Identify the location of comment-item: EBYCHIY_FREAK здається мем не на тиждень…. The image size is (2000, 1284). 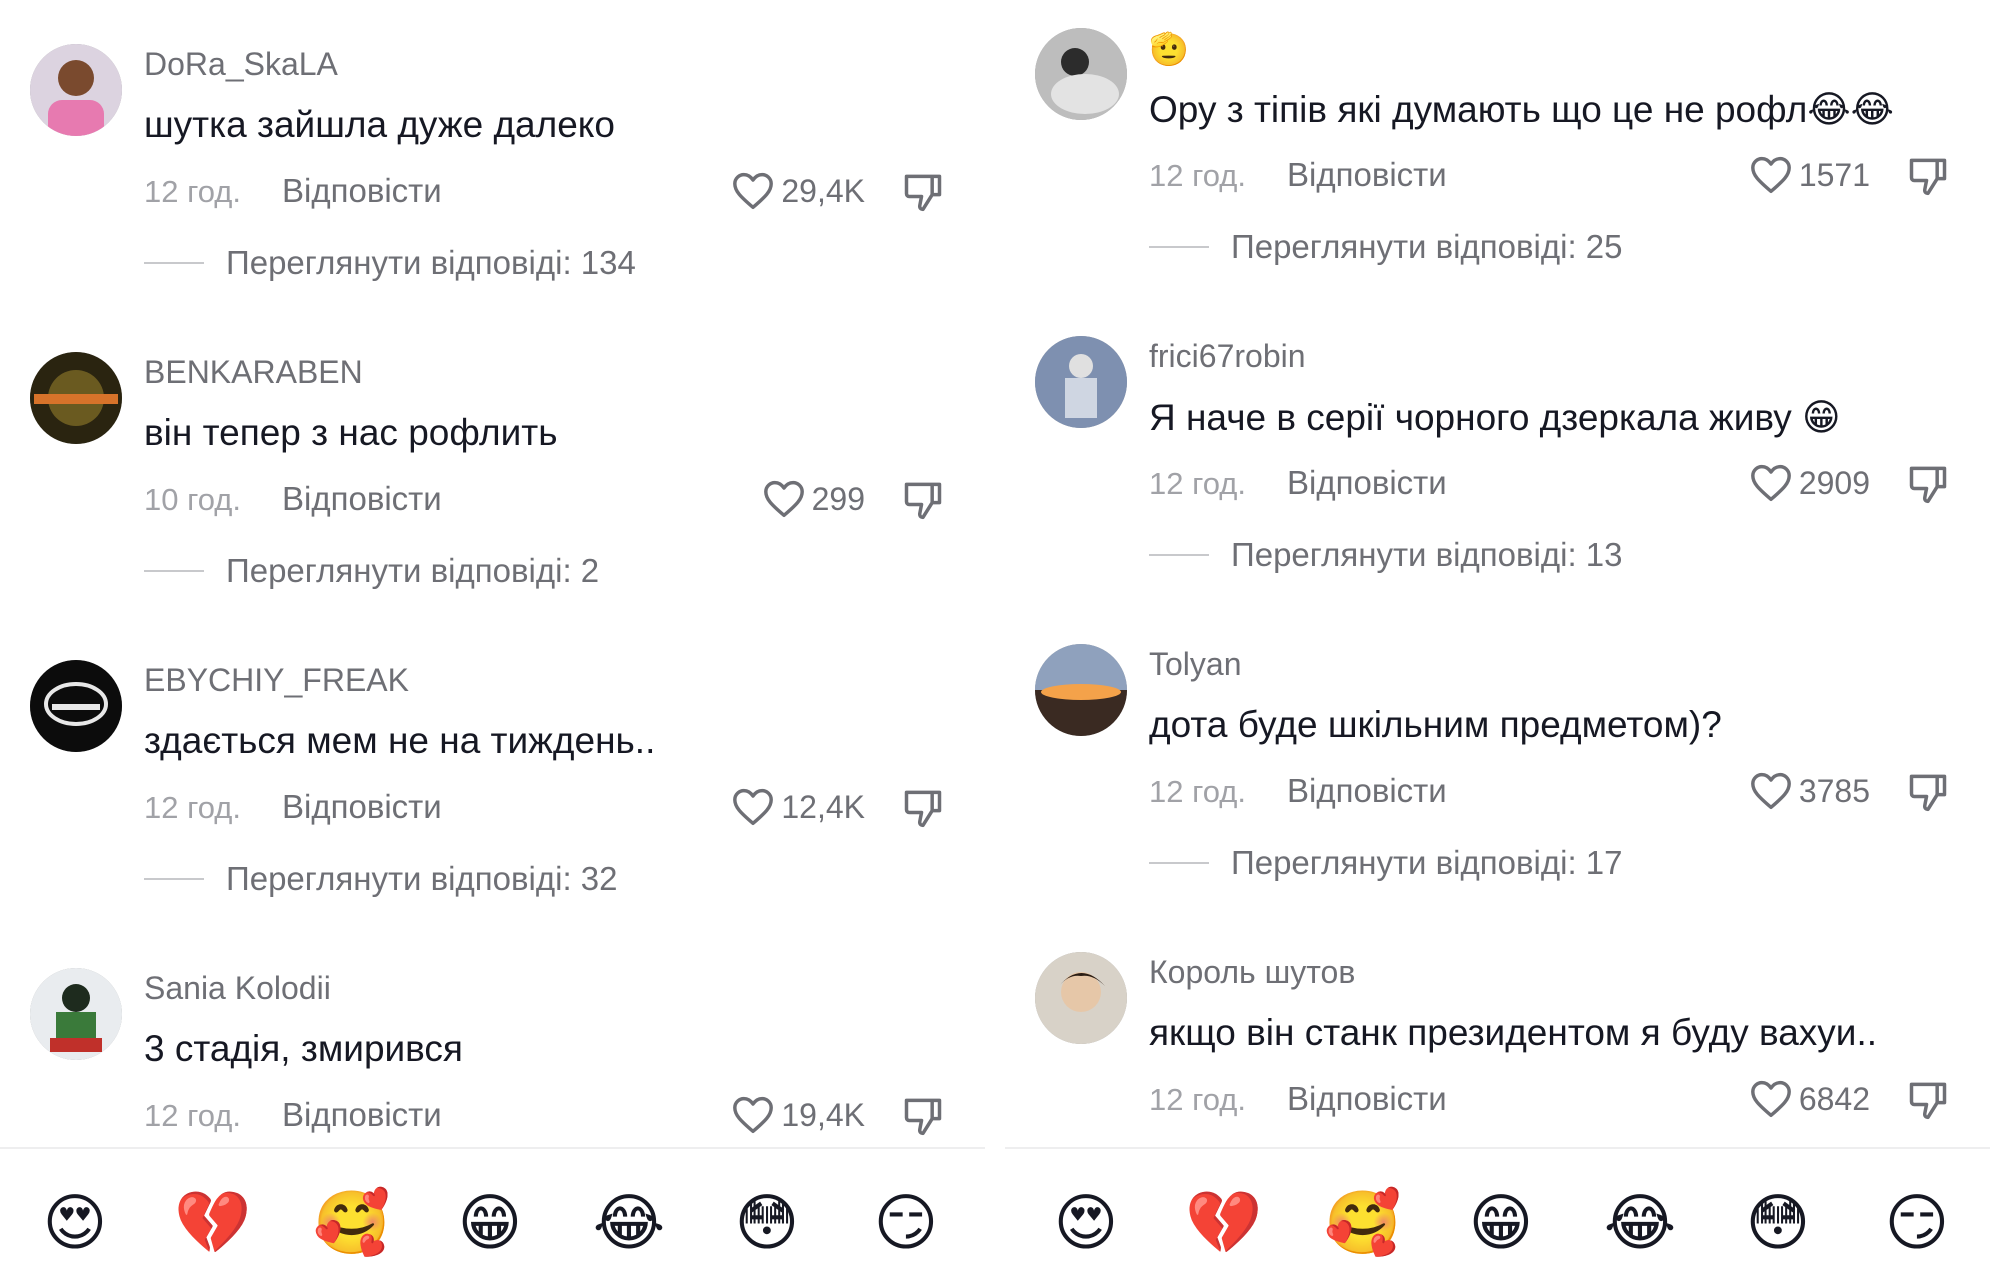
(492, 766).